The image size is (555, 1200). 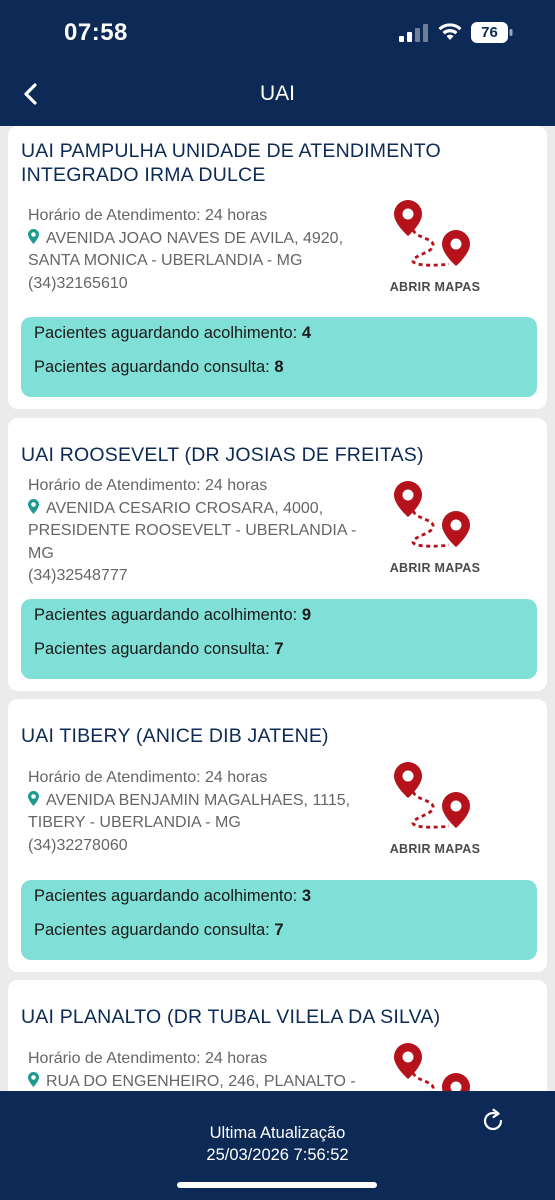 I want to click on app-header: 07:58 76 UAI, so click(x=277, y=63).